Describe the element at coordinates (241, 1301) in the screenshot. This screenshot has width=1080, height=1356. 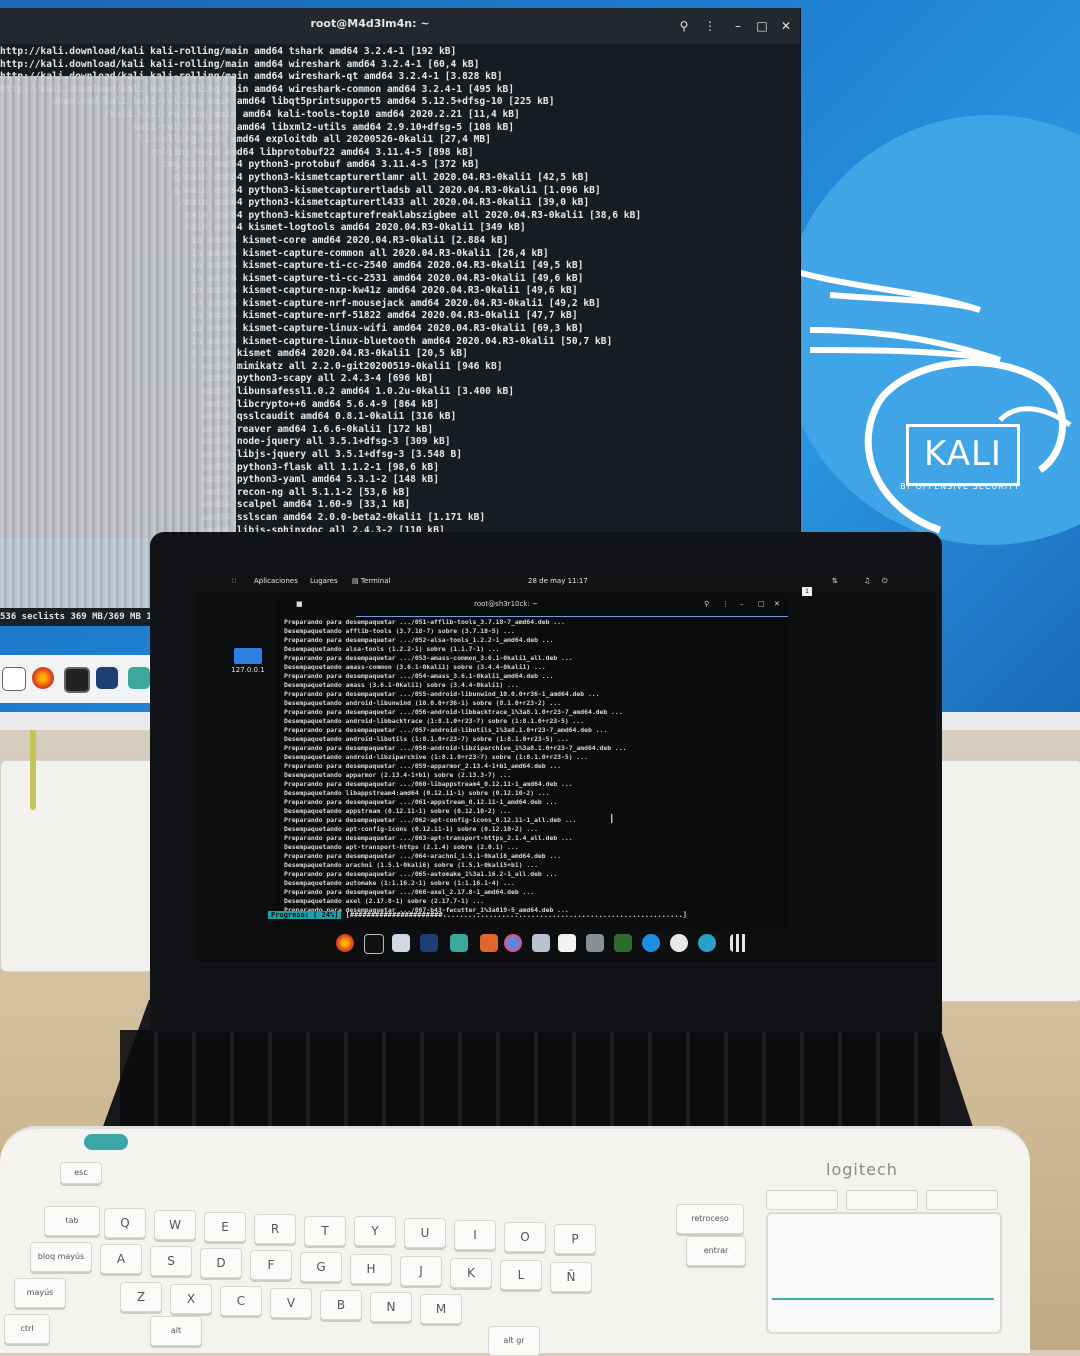
I see `key-c: C` at that location.